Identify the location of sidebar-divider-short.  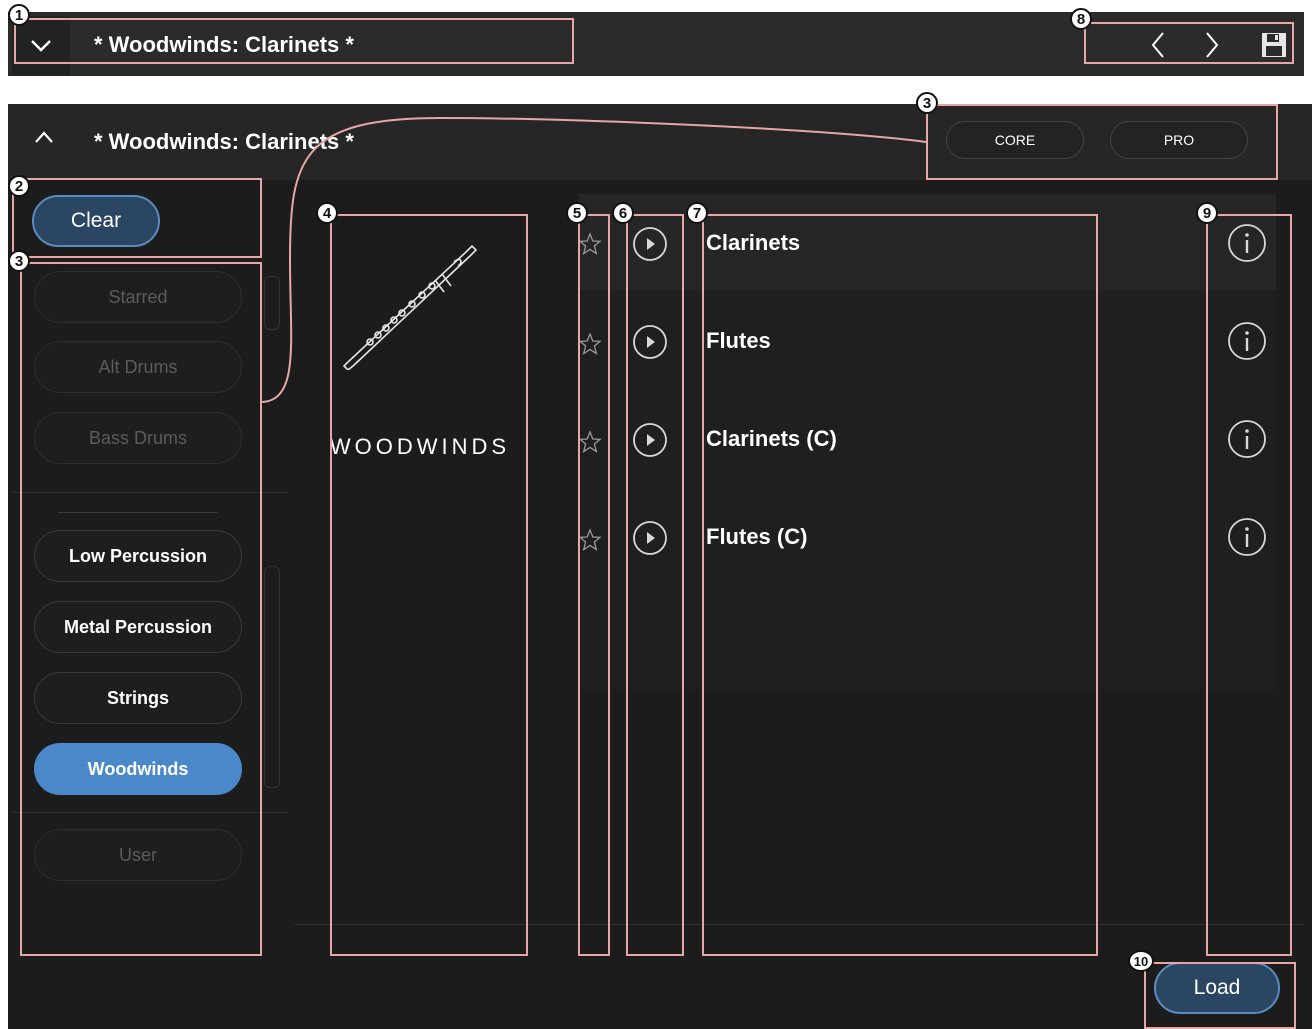
(138, 512).